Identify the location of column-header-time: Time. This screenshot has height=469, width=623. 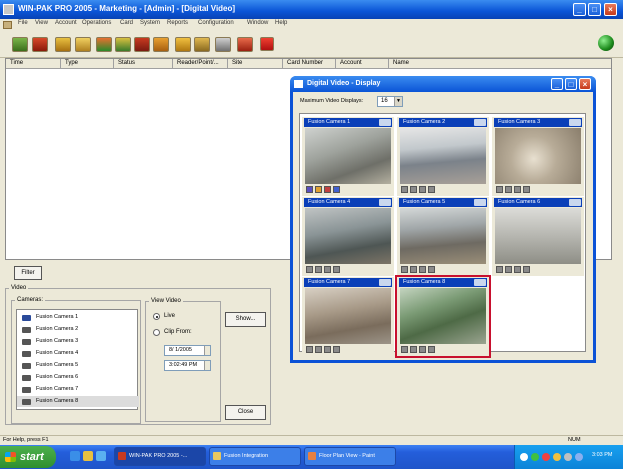
(33, 64).